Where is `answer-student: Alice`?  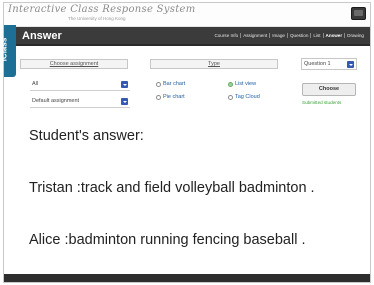 answer-student: Alice is located at coordinates (45, 240).